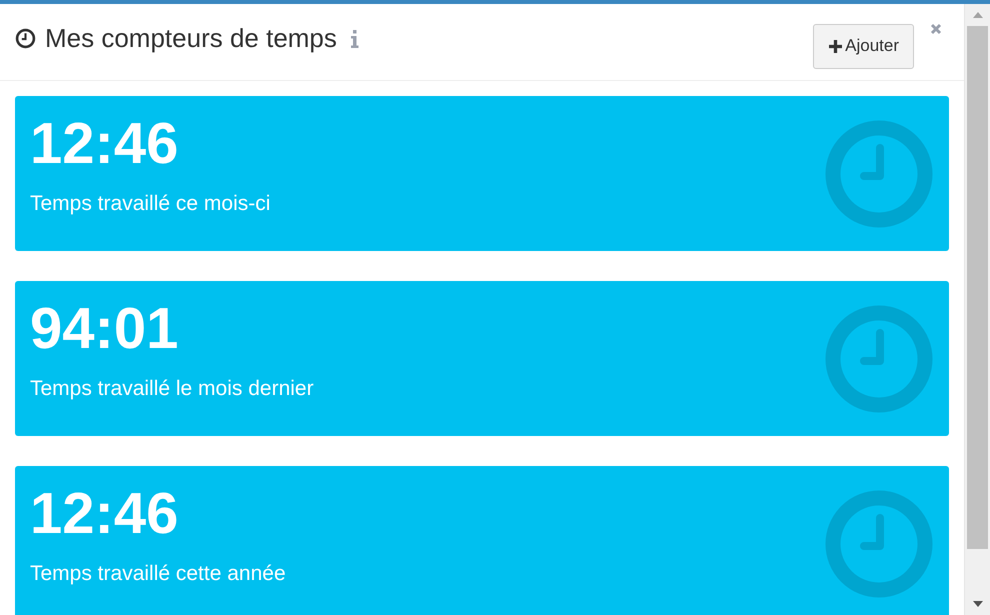  Describe the element at coordinates (936, 29) in the screenshot. I see `close-icon` at that location.